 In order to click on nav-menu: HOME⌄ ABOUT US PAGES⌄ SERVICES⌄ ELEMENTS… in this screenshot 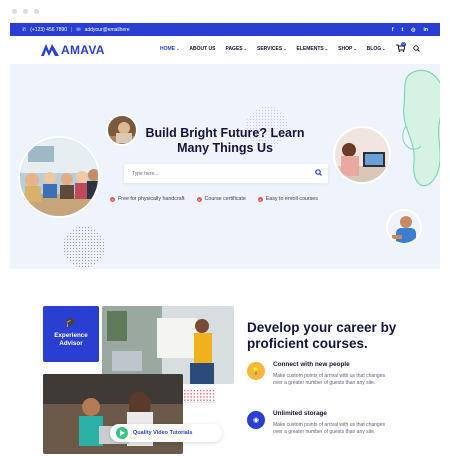, I will do `click(272, 49)`.